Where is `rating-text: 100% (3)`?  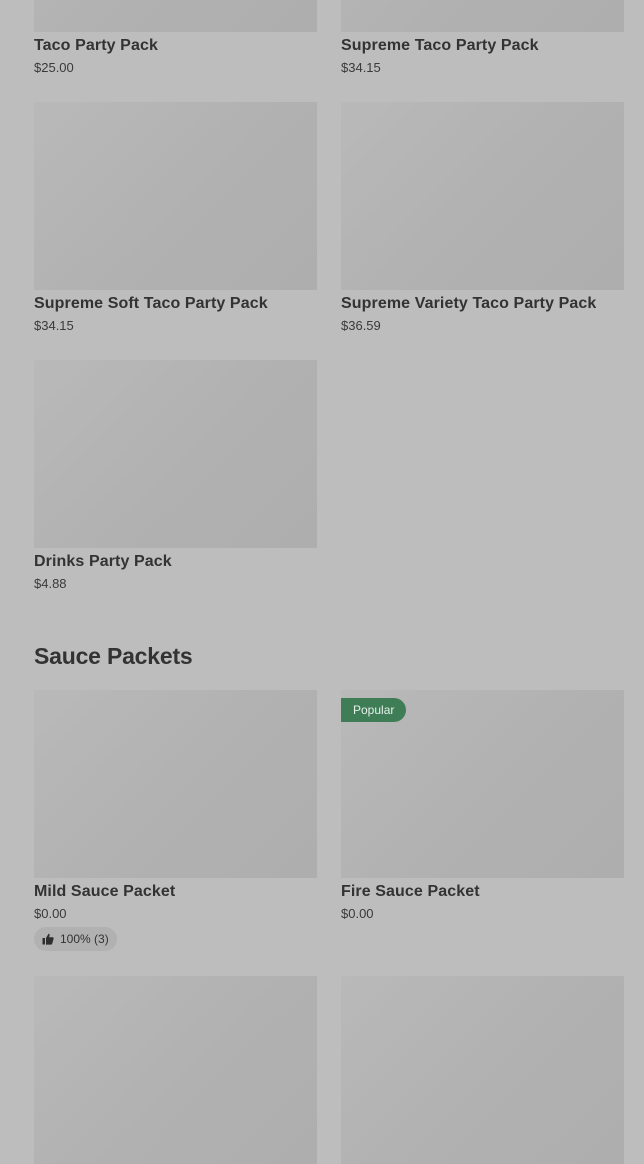 rating-text: 100% (3) is located at coordinates (84, 939).